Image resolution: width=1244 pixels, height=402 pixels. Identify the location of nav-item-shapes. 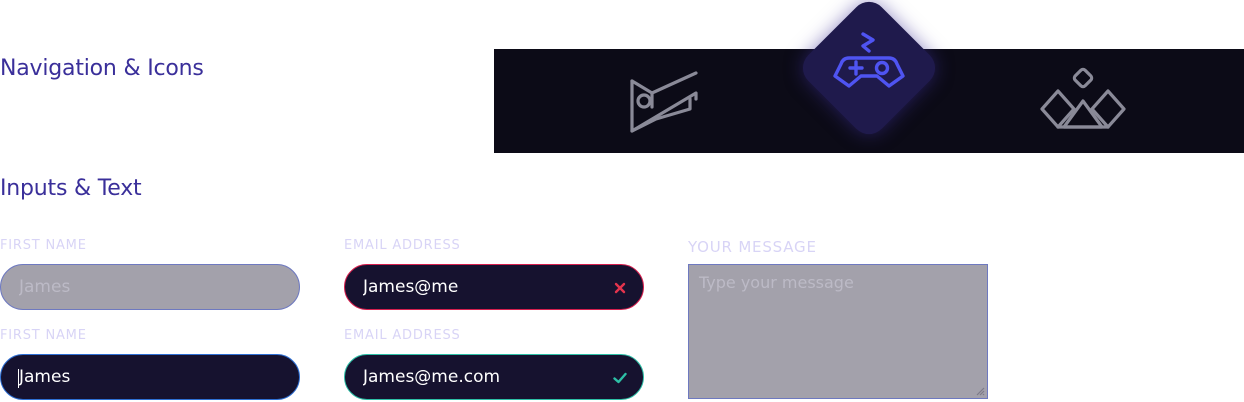
(1083, 102).